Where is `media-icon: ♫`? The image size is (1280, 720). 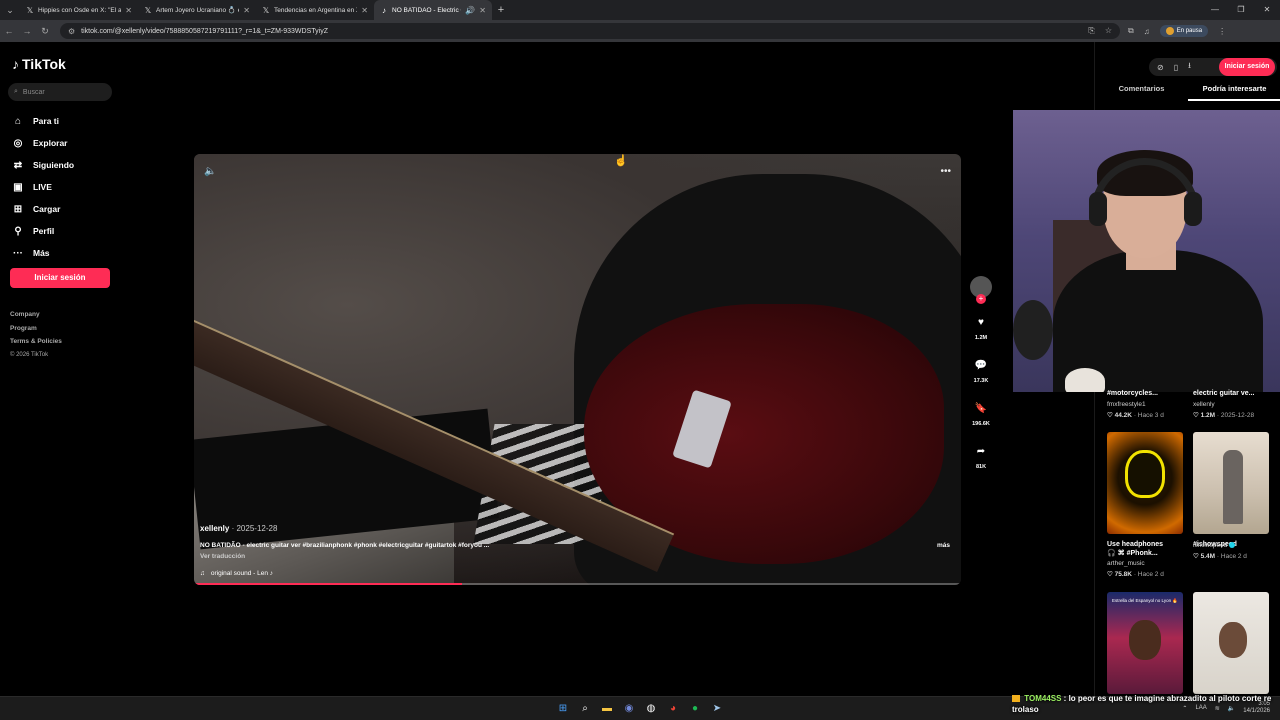 media-icon: ♫ is located at coordinates (1147, 31).